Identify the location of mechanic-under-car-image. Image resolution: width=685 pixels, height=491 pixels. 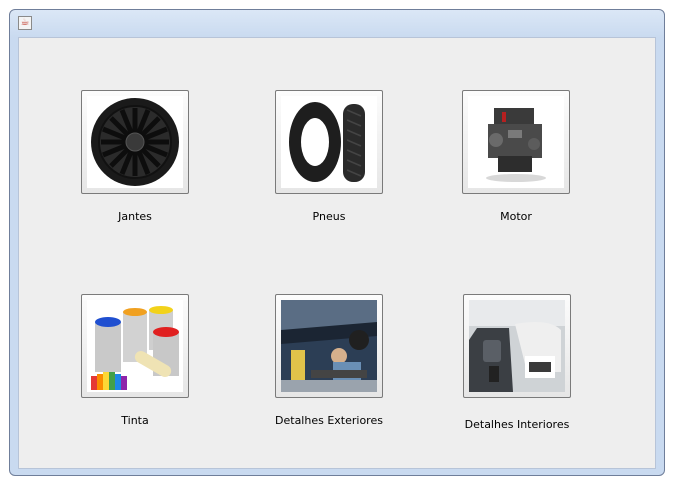
(329, 346).